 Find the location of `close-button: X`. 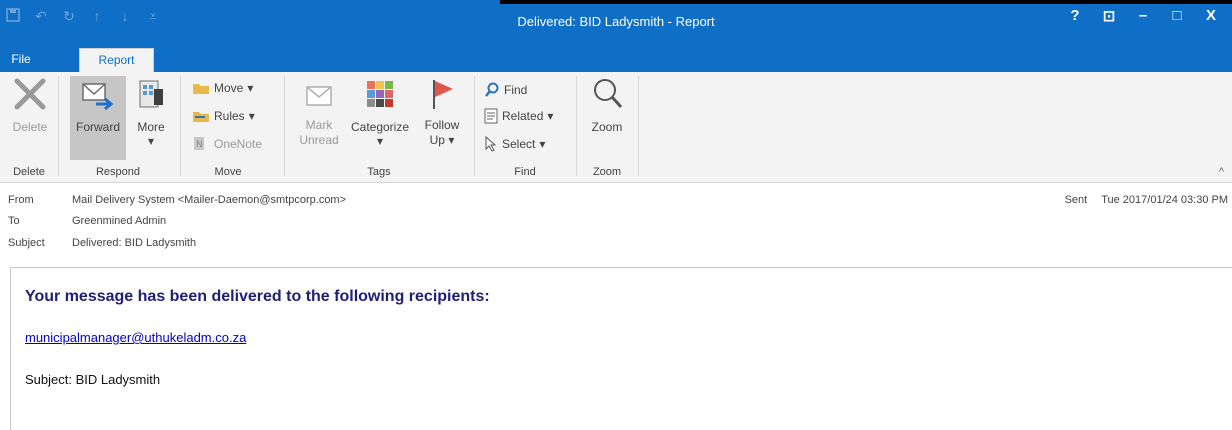

close-button: X is located at coordinates (1211, 16).